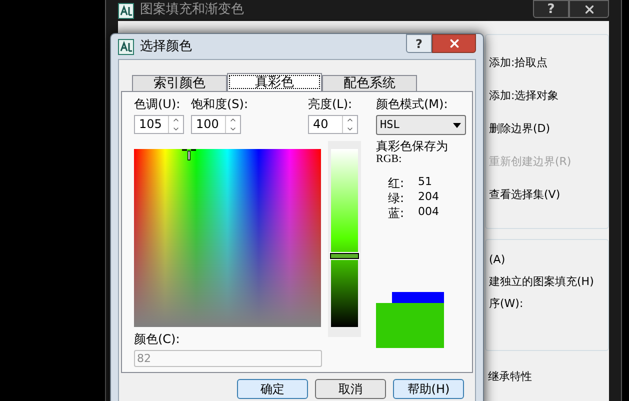  Describe the element at coordinates (344, 238) in the screenshot. I see `luminance-bar` at that location.